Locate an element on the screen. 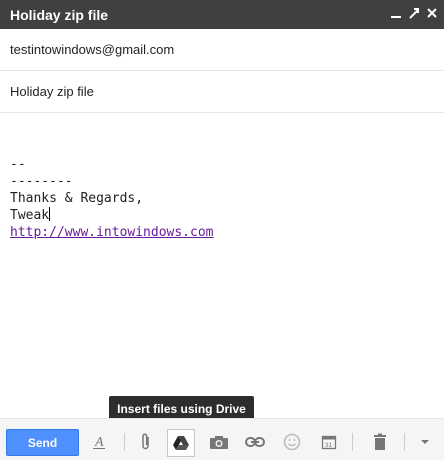  popout-icon is located at coordinates (414, 13).